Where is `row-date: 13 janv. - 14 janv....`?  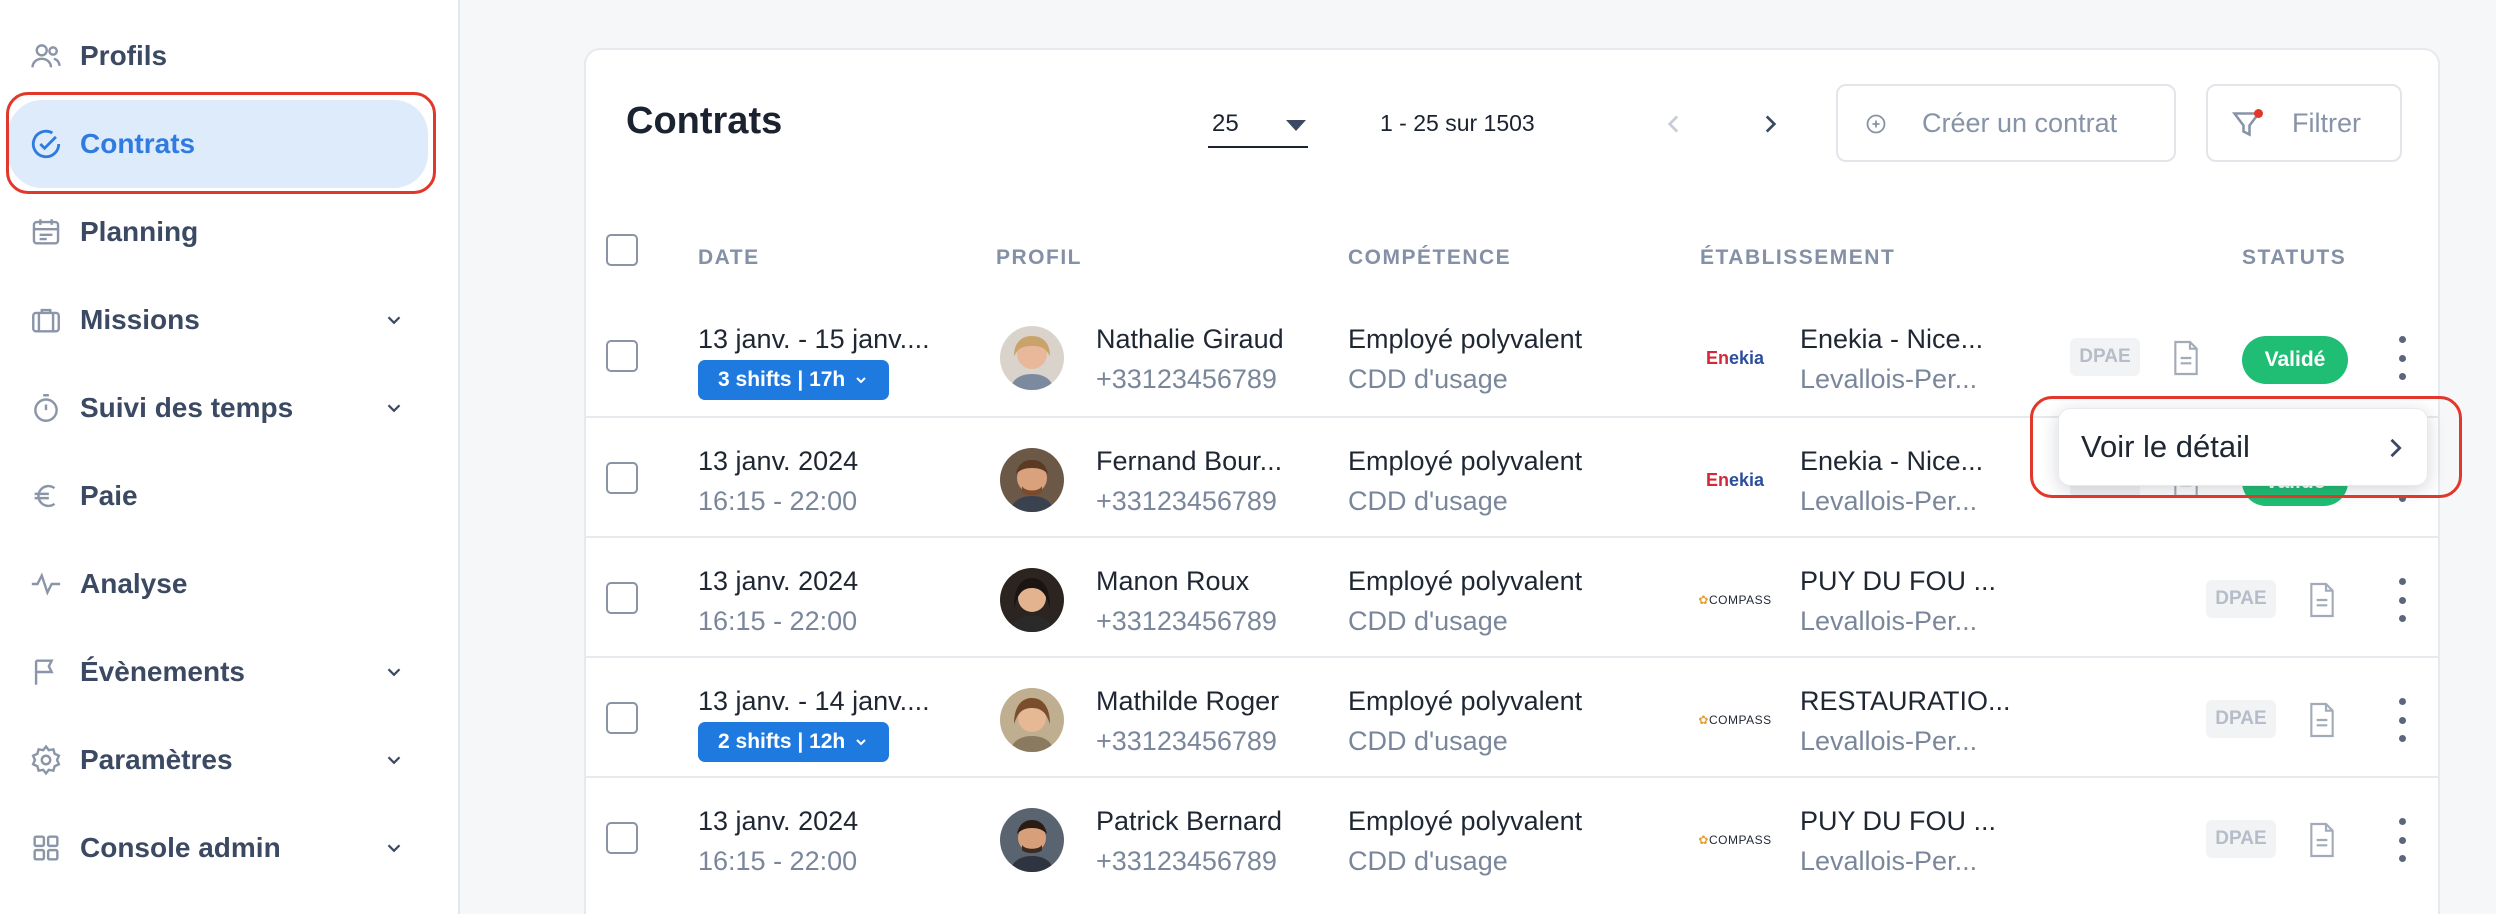
row-date: 13 janv. - 14 janv.... is located at coordinates (814, 701).